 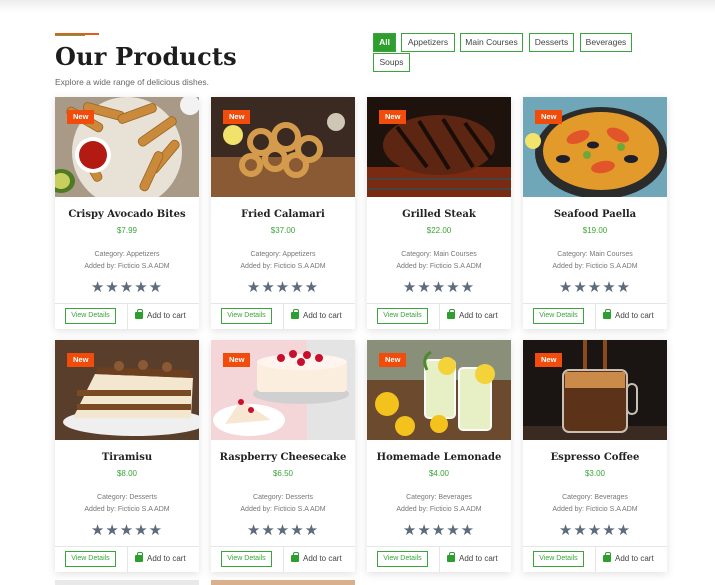 I want to click on product-name: Seafood Paella, so click(x=595, y=214).